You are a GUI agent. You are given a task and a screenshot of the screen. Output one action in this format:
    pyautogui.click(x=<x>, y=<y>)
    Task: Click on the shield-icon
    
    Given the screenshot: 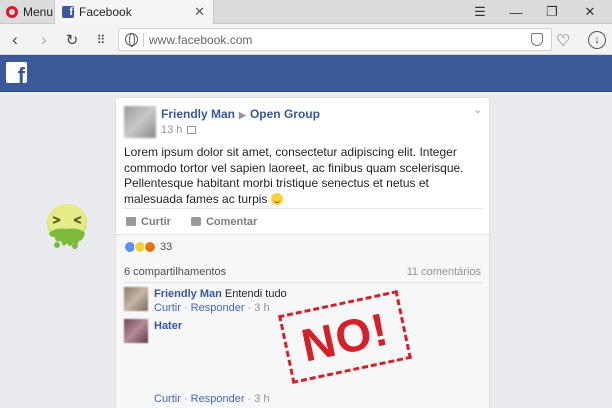 What is the action you would take?
    pyautogui.click(x=537, y=39)
    